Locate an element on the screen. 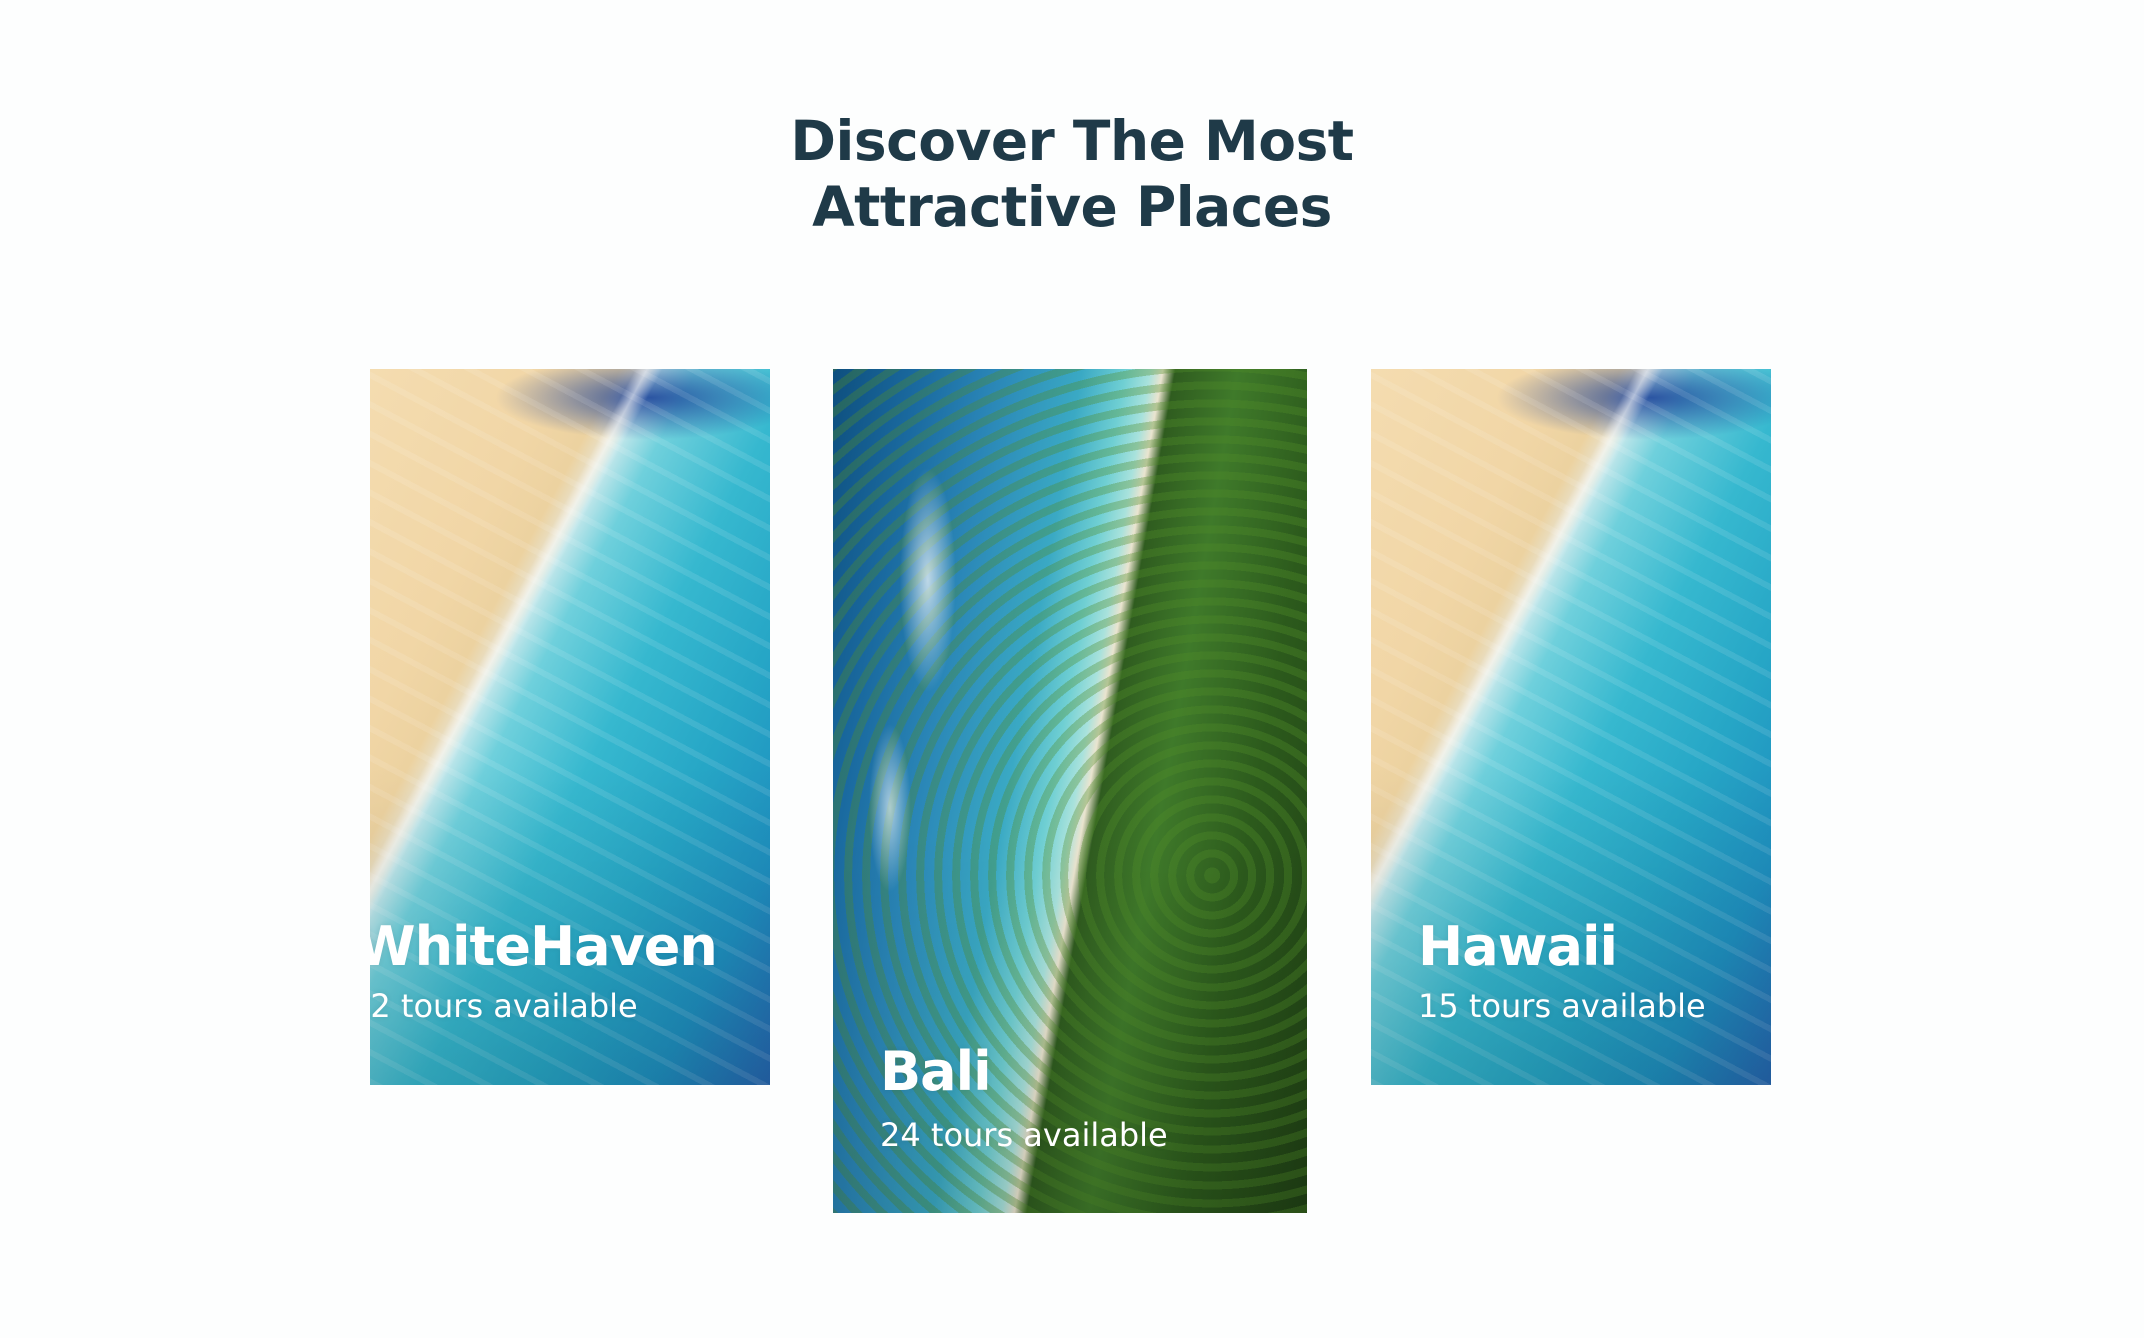  destination-card-bali: Bali 24 tours available is located at coordinates (1070, 791).